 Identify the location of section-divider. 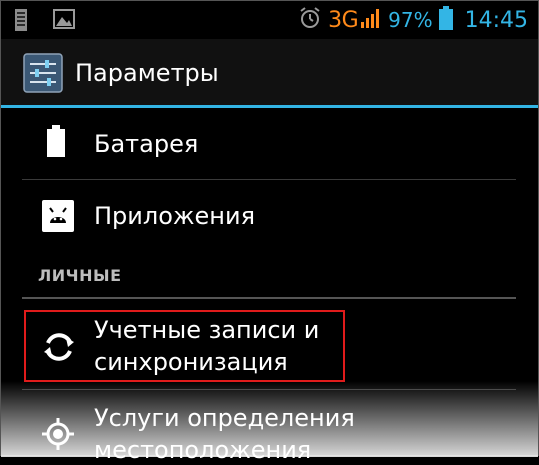
(269, 298).